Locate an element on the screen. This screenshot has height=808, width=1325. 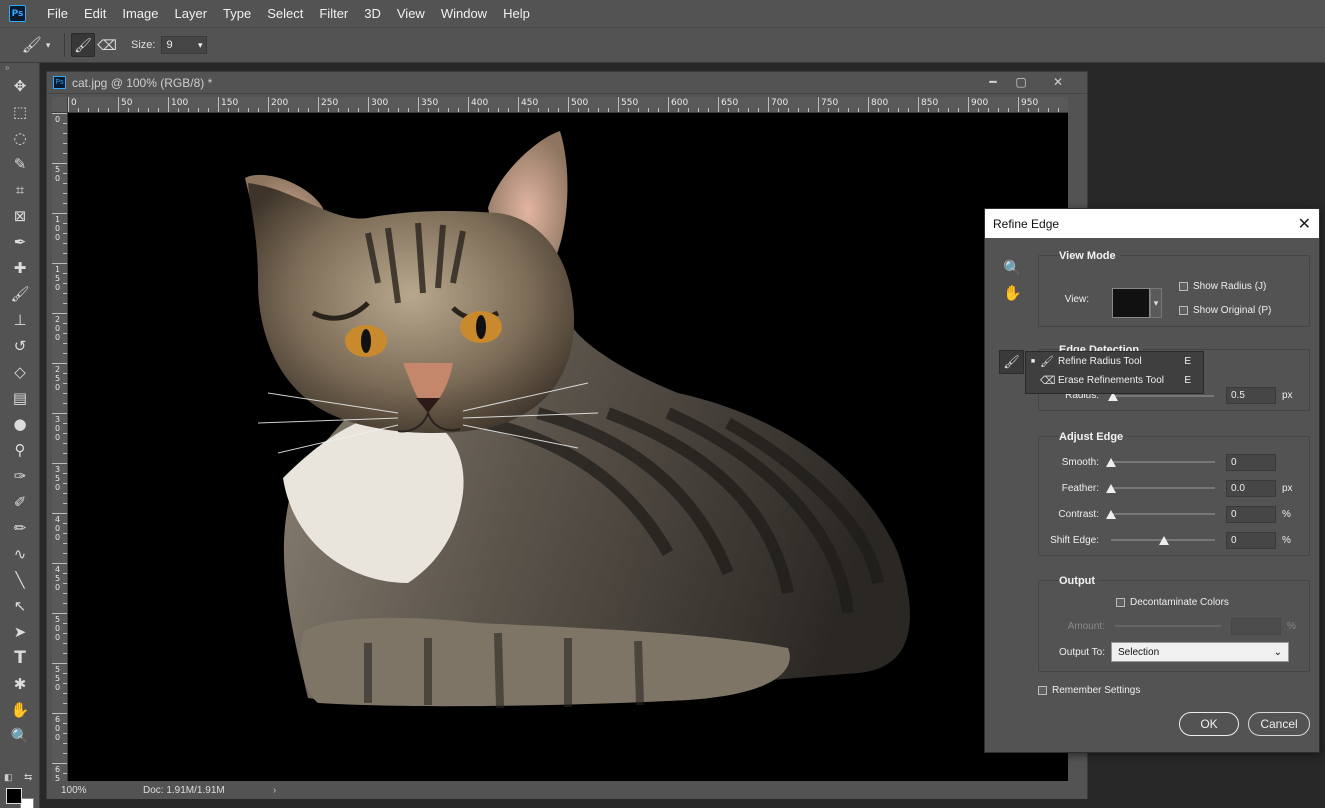
ruler-label: 250 is located at coordinates (330, 103).